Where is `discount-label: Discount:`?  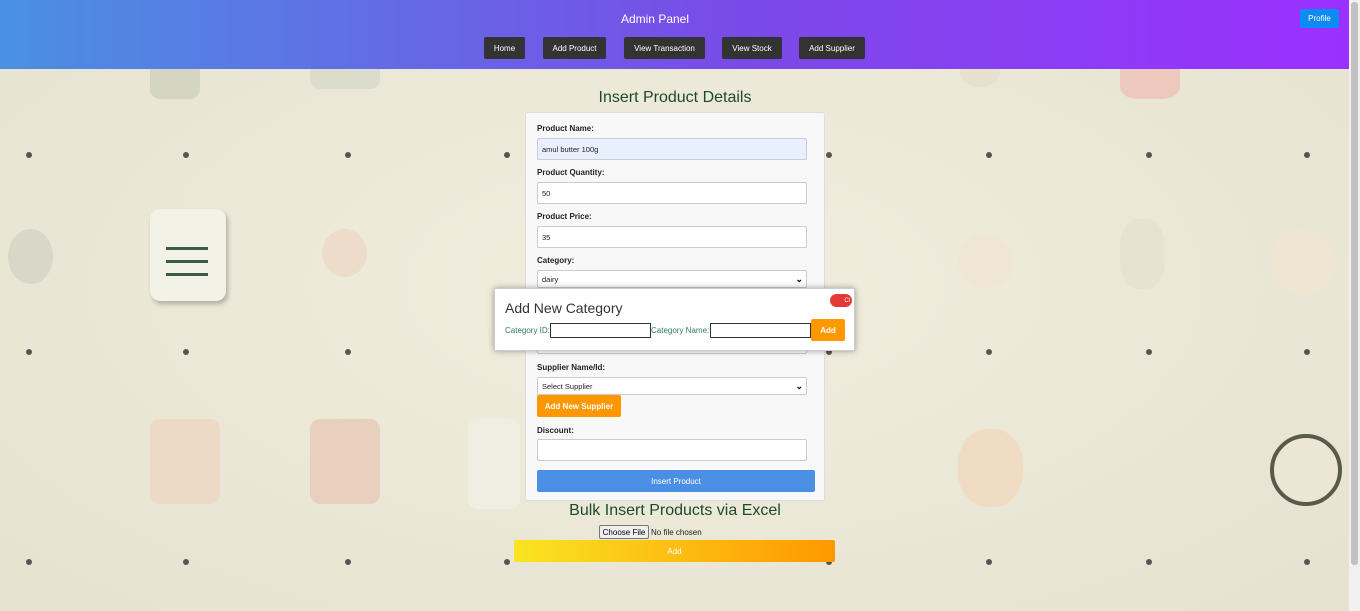 discount-label: Discount: is located at coordinates (555, 430).